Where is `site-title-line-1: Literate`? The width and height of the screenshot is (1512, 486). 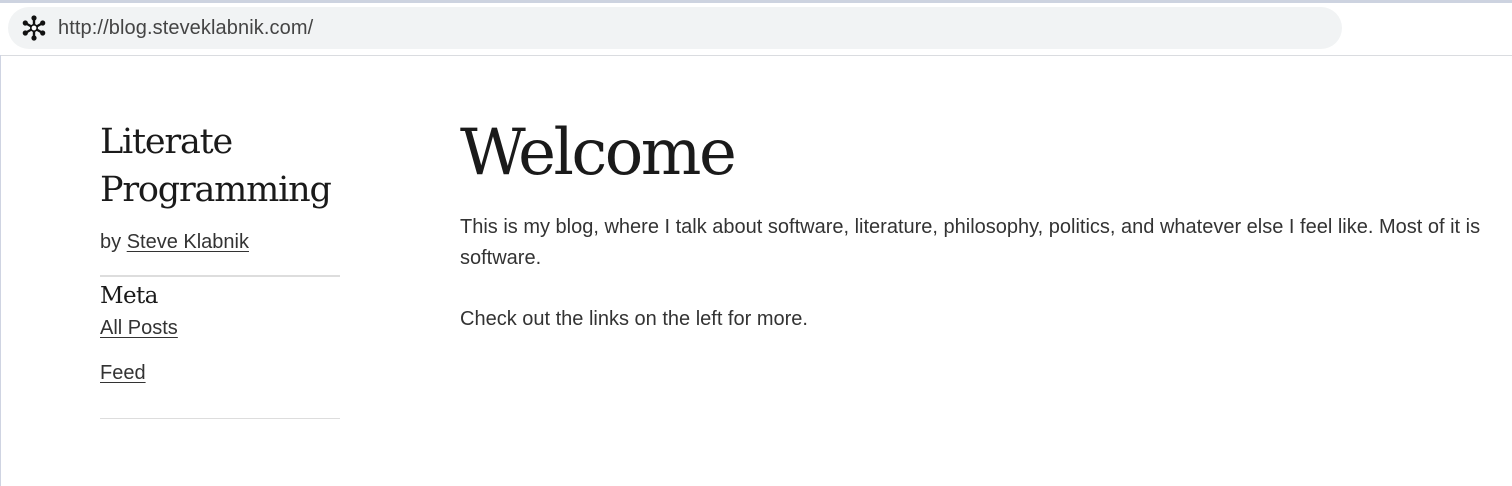 site-title-line-1: Literate is located at coordinates (166, 142).